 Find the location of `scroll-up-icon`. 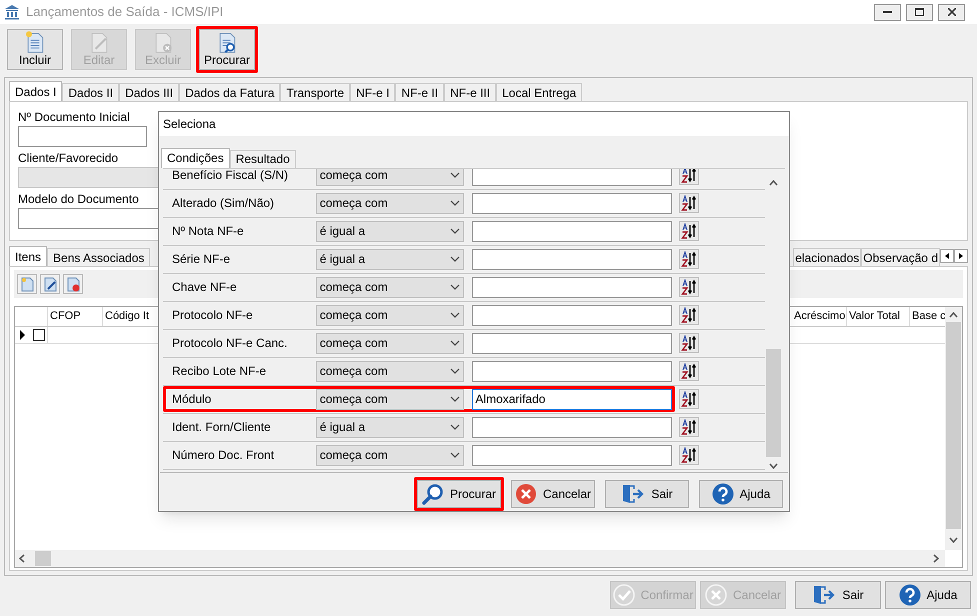

scroll-up-icon is located at coordinates (773, 183).